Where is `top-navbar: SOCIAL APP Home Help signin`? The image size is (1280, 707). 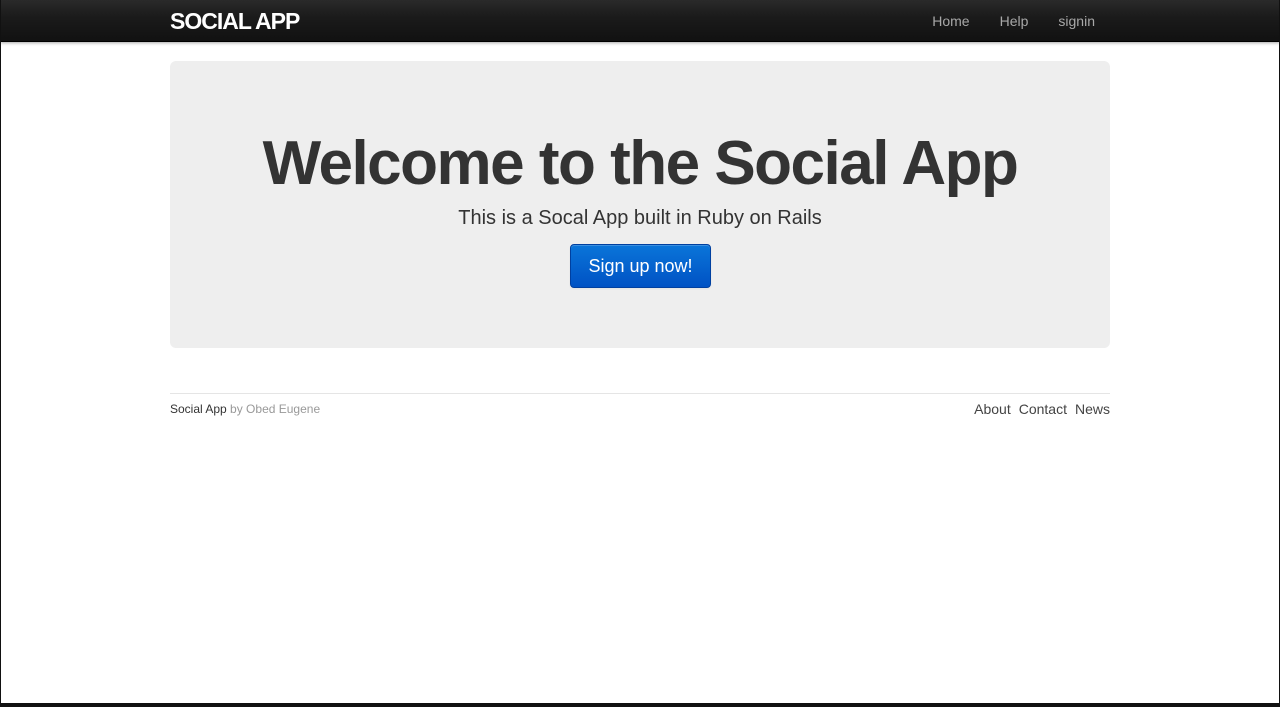 top-navbar: SOCIAL APP Home Help signin is located at coordinates (640, 21).